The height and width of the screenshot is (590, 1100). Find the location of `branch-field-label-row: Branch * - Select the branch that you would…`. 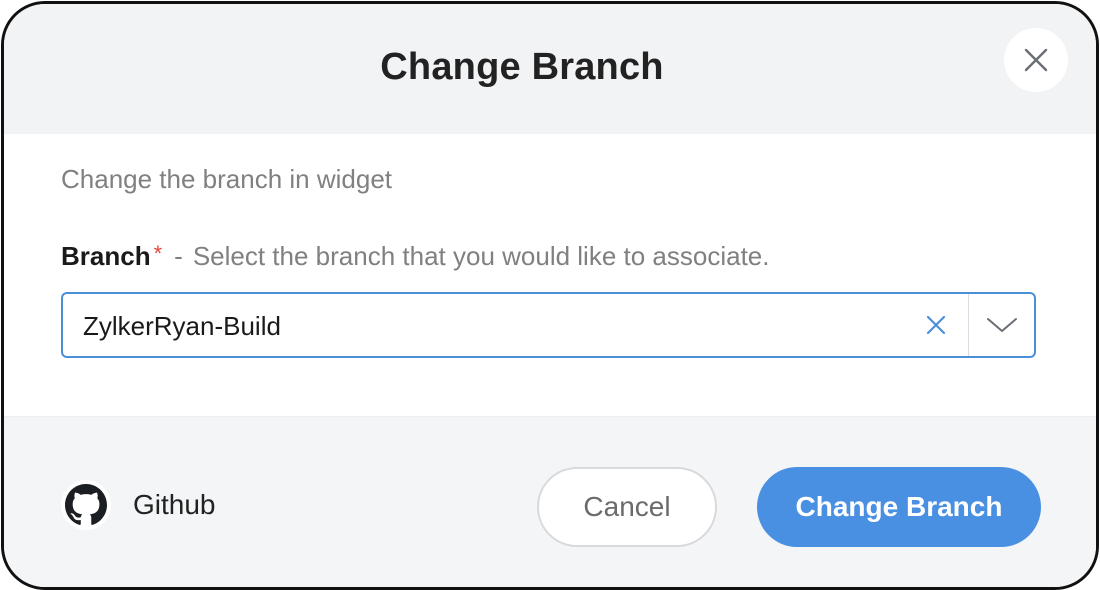

branch-field-label-row: Branch * - Select the branch that you would… is located at coordinates (415, 256).